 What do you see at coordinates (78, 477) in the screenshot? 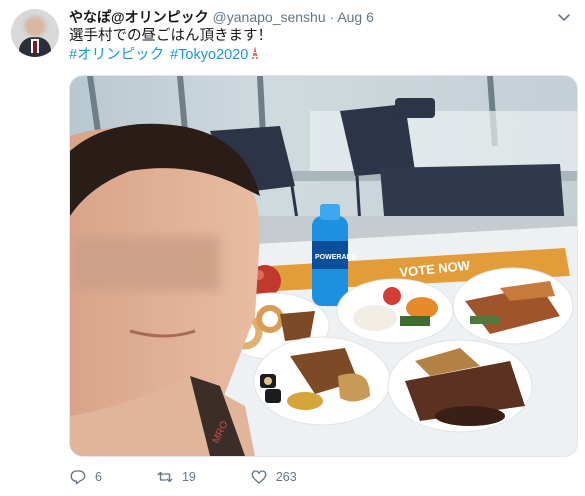
I see `reply-icon` at bounding box center [78, 477].